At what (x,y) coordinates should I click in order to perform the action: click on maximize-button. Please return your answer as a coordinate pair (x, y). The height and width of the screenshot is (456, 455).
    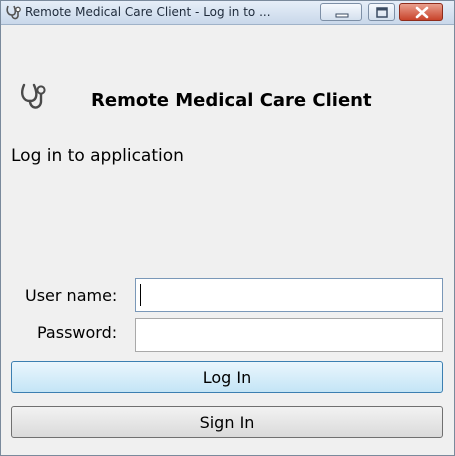
    Looking at the image, I should click on (381, 12).